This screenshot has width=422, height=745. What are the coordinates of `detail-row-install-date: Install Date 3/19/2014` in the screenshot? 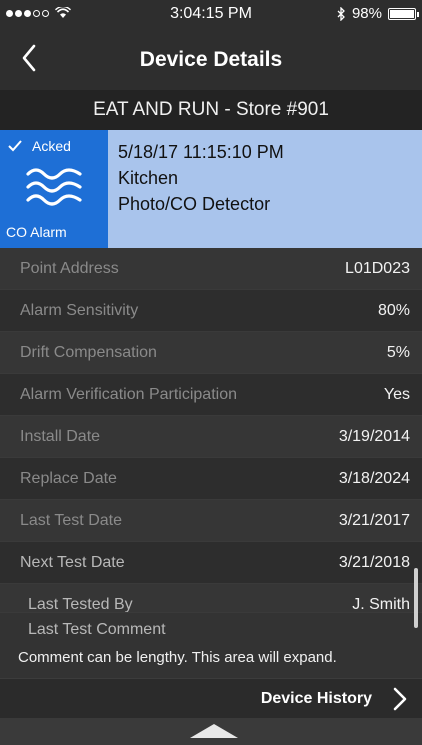 It's located at (211, 437).